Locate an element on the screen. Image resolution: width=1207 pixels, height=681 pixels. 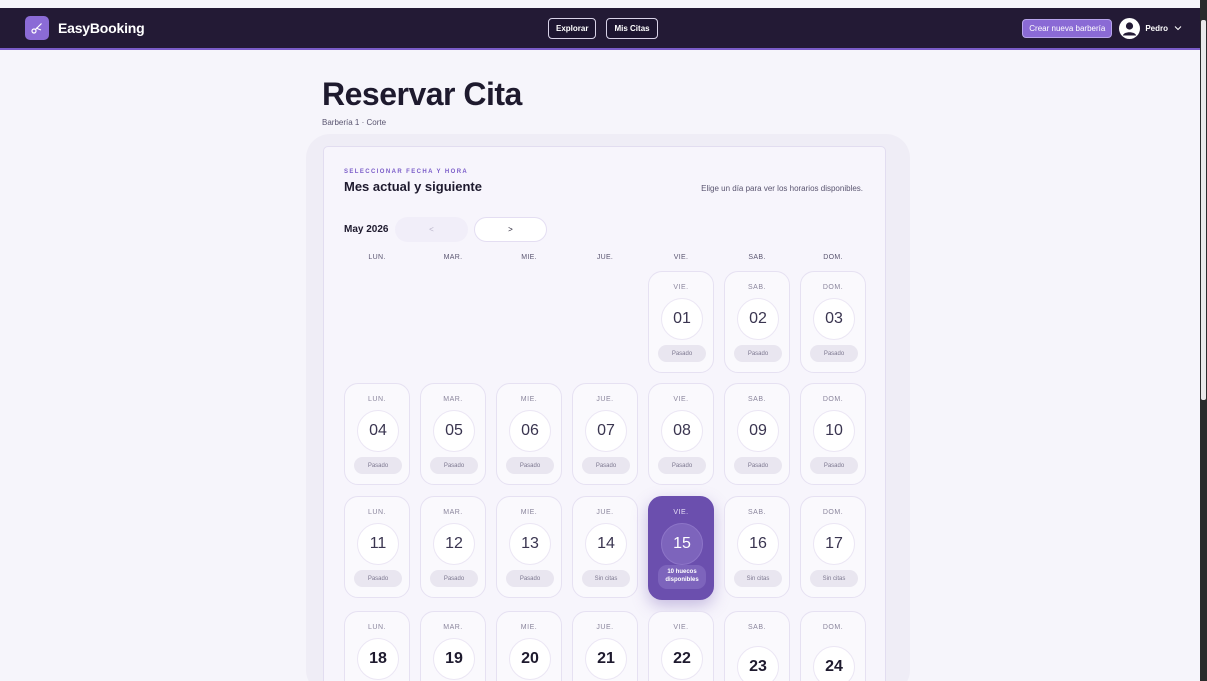
calendar-day: DOM. 17 Sin citas is located at coordinates (833, 547).